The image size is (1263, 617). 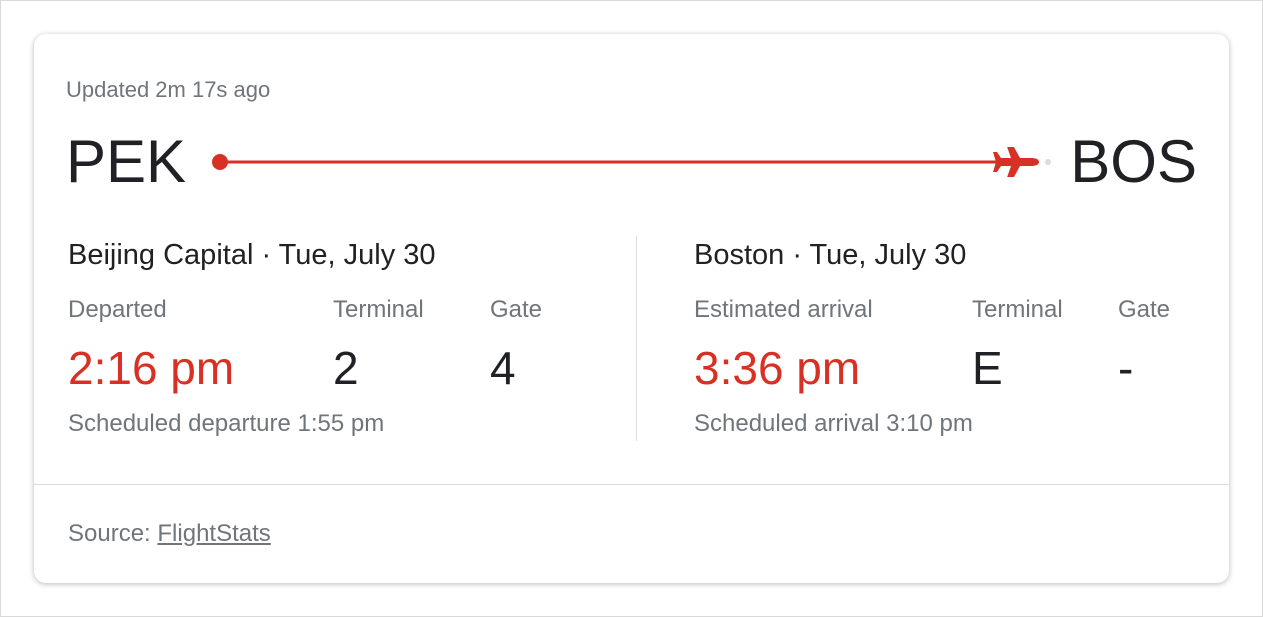 What do you see at coordinates (1016, 162) in the screenshot?
I see `airplane-icon` at bounding box center [1016, 162].